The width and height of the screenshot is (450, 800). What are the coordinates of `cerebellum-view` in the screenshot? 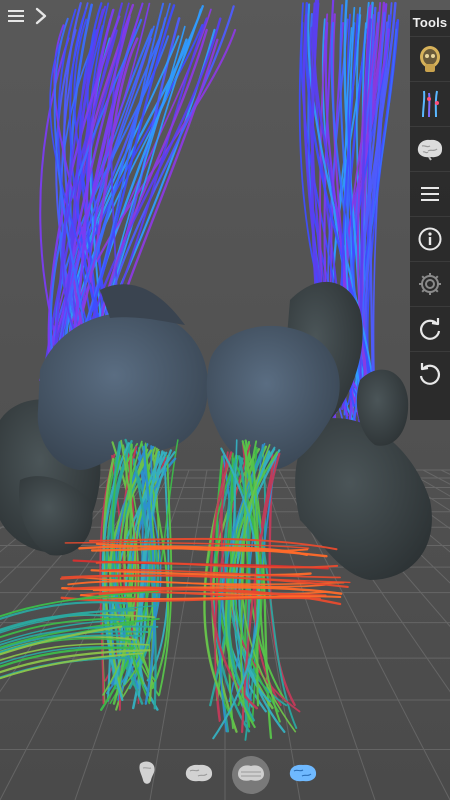 It's located at (251, 775).